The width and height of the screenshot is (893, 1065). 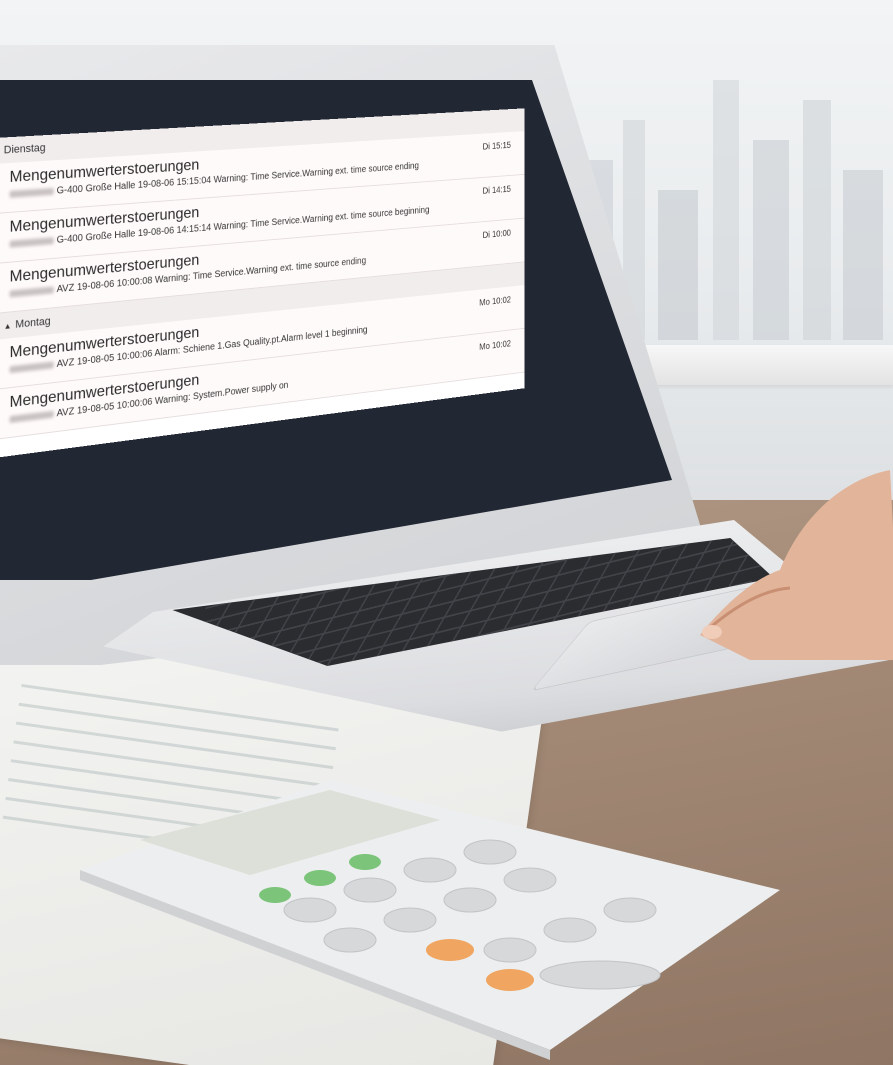 I want to click on triangle-down-icon: ▲, so click(x=8, y=326).